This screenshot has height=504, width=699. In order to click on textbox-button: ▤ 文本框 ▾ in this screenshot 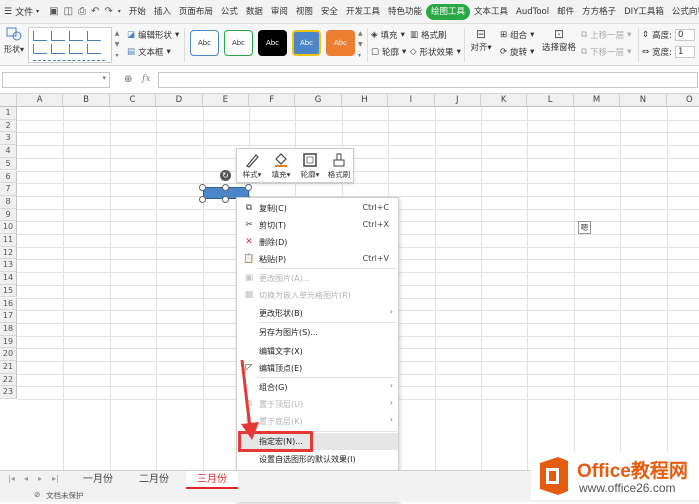, I will do `click(149, 52)`.